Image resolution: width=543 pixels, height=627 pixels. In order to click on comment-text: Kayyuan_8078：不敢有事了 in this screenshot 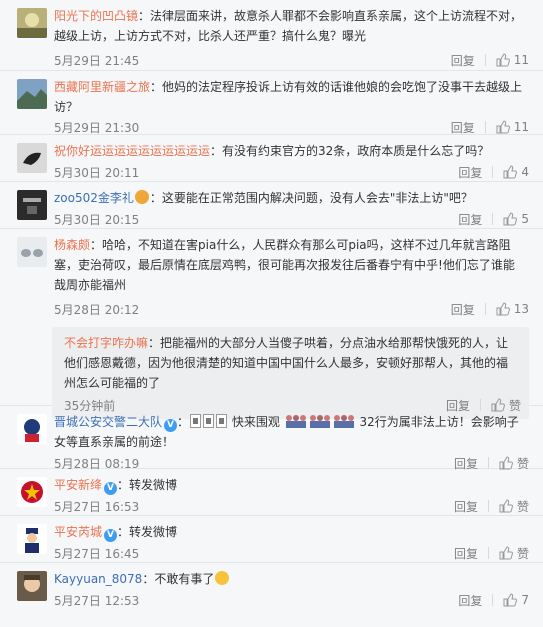, I will do `click(291, 579)`.